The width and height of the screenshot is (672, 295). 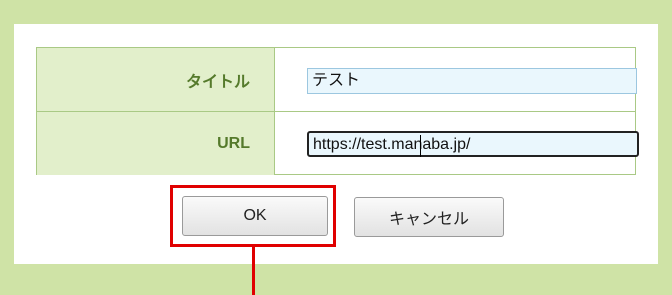 What do you see at coordinates (217, 82) in the screenshot?
I see `title-label: タイトル` at bounding box center [217, 82].